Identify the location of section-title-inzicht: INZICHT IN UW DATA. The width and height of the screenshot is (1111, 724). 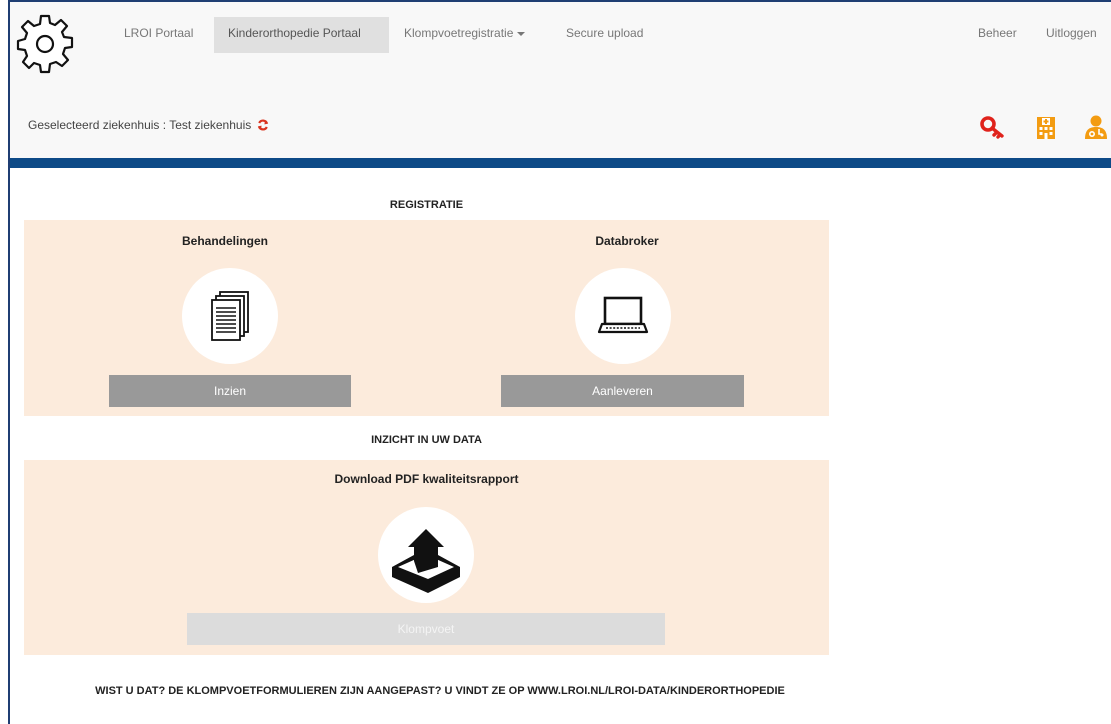
(426, 440).